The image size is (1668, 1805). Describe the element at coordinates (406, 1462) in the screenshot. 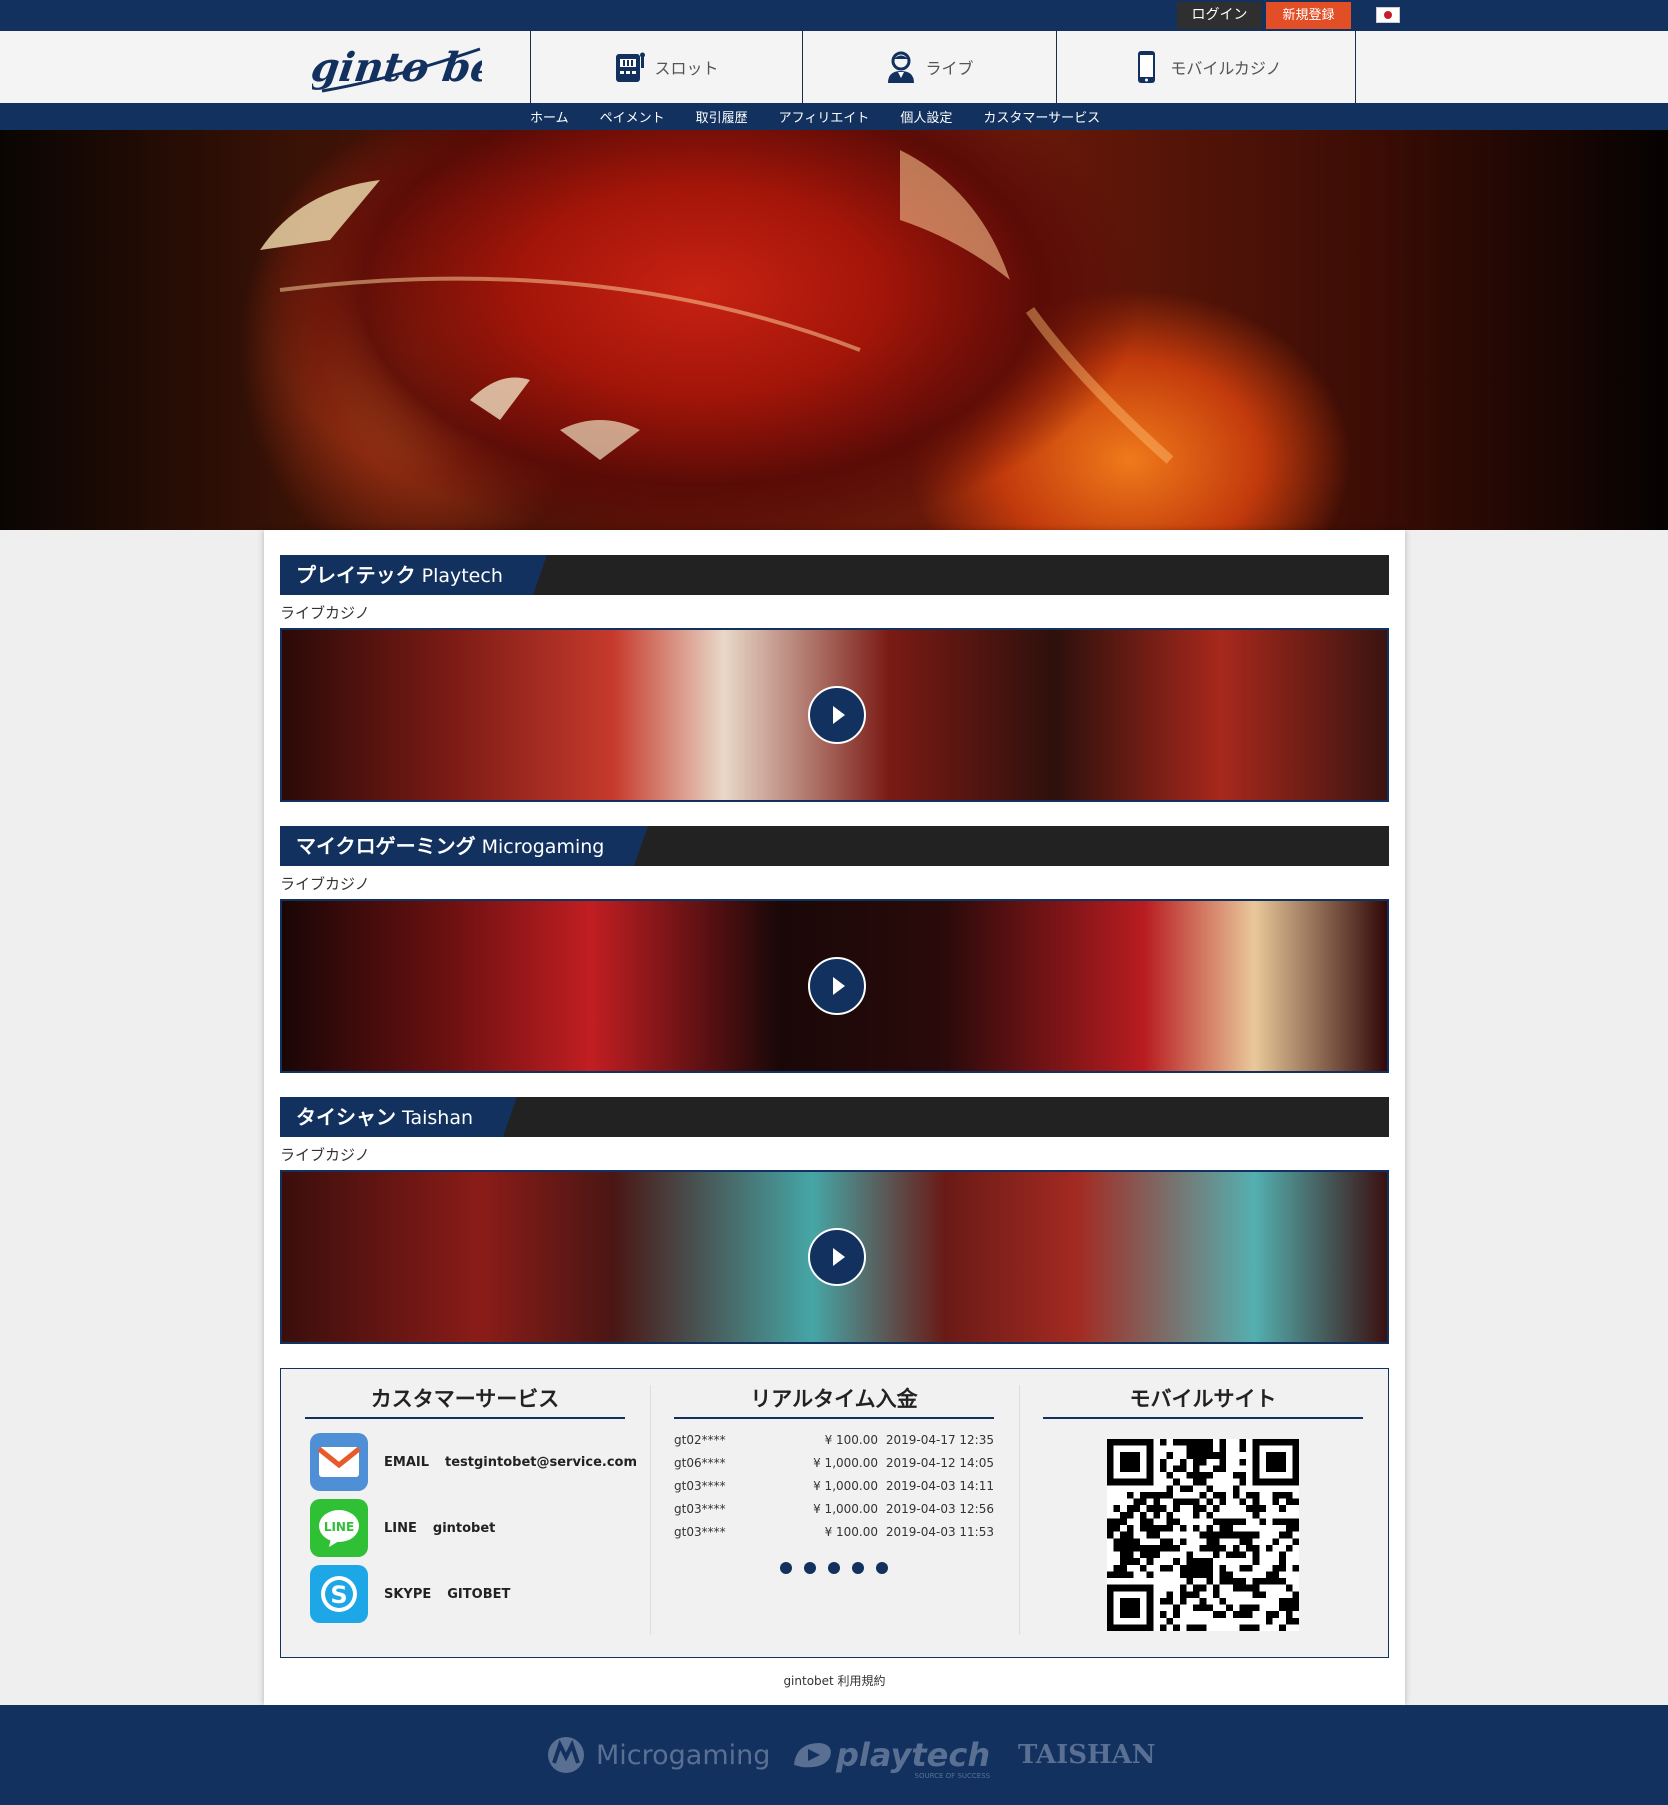

I see `contact-email-label: EMAIL` at that location.